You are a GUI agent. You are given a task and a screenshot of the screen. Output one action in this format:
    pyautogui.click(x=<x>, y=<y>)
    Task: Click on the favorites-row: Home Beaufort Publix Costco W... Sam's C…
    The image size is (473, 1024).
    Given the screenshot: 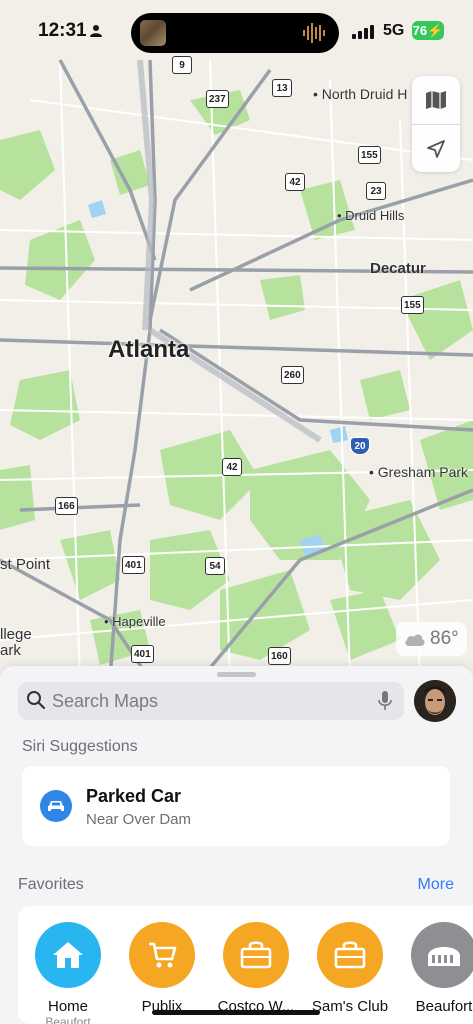 What is the action you would take?
    pyautogui.click(x=245, y=965)
    